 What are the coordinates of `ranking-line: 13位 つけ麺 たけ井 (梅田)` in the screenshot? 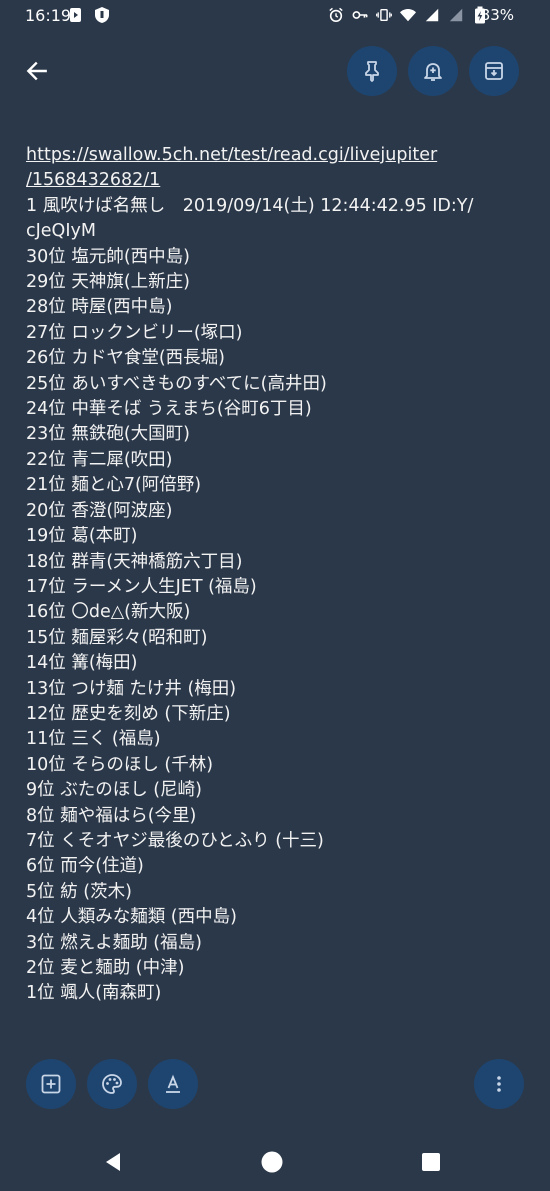 It's located at (131, 688).